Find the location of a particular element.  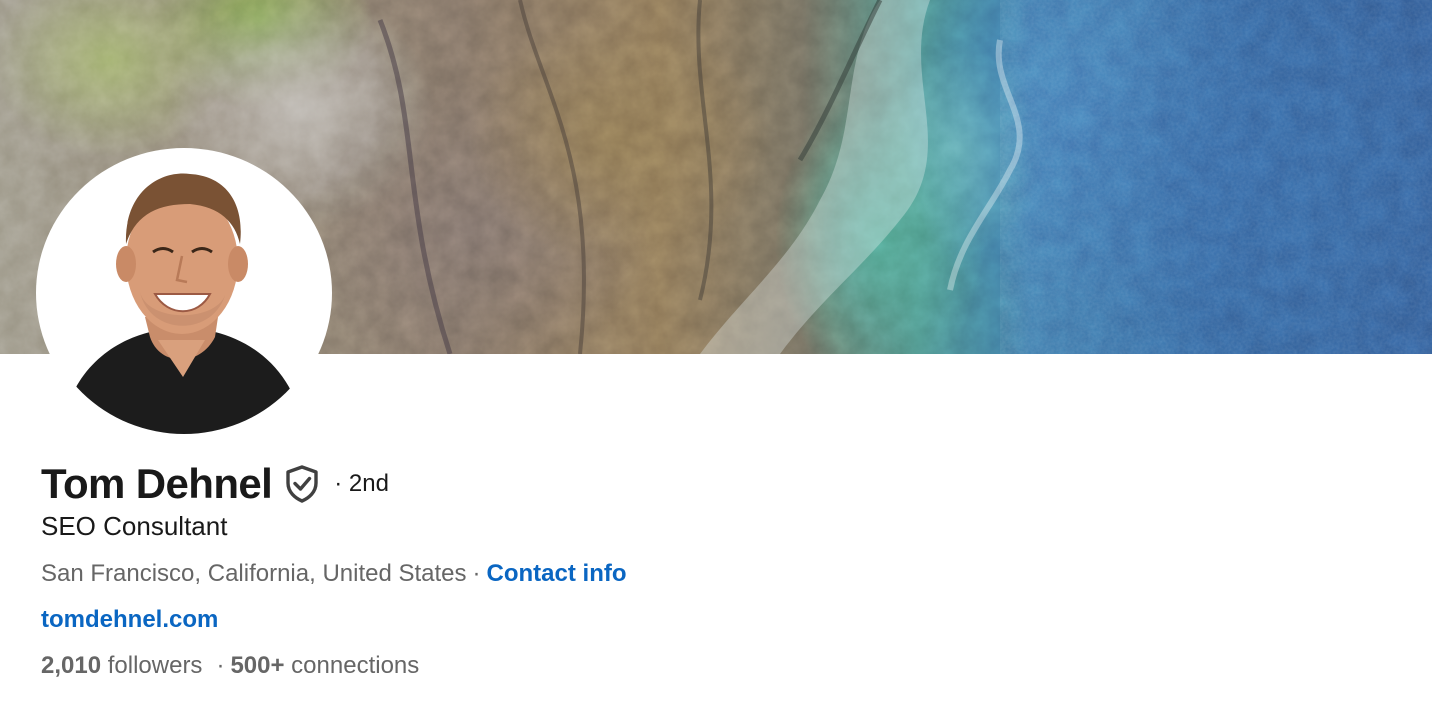

connections-count: 500+ is located at coordinates (257, 665).